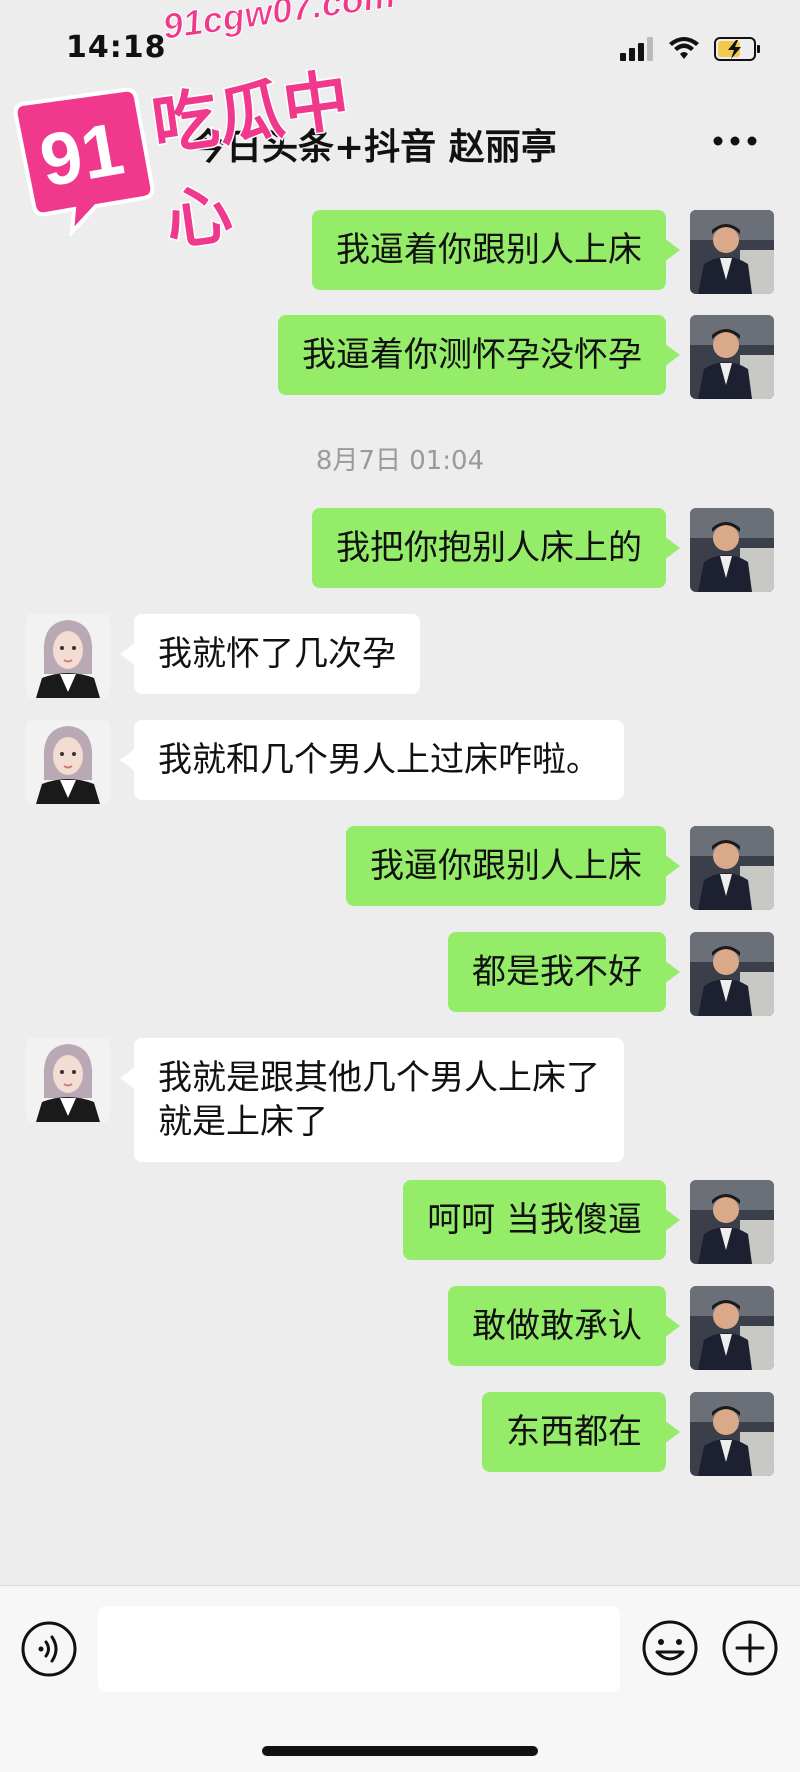 The width and height of the screenshot is (800, 1772). What do you see at coordinates (372, 1100) in the screenshot?
I see `message-bubble: 我就是跟其他几个男人上床了 就是上床了` at bounding box center [372, 1100].